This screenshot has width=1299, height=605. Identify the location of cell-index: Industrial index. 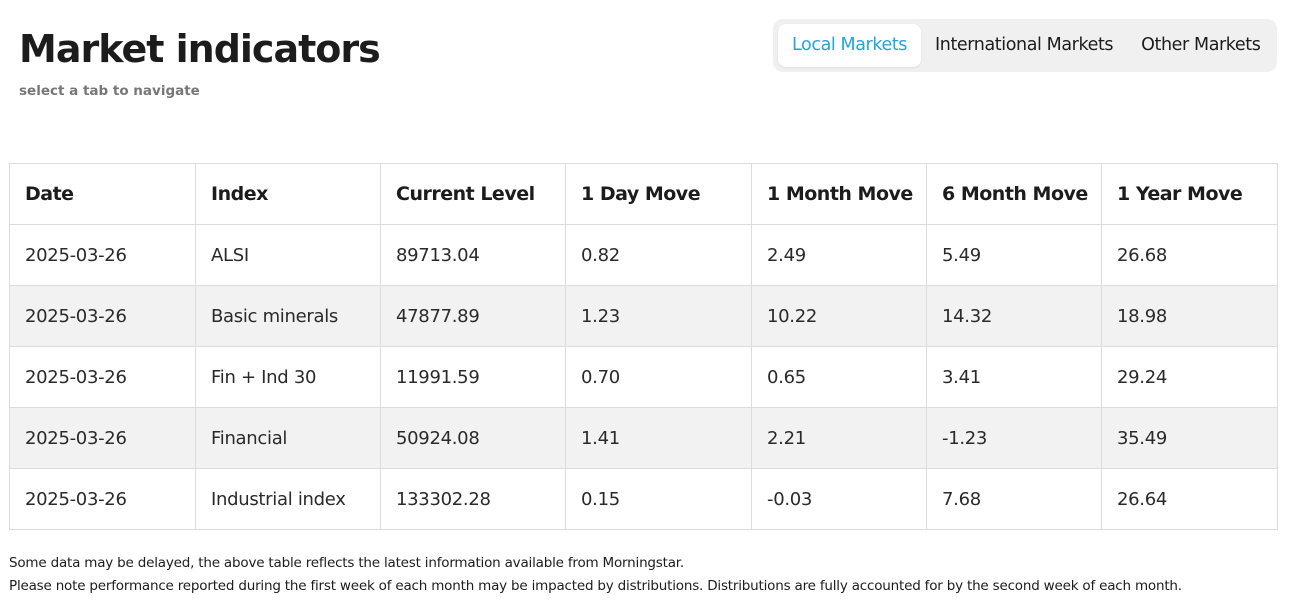
(288, 499).